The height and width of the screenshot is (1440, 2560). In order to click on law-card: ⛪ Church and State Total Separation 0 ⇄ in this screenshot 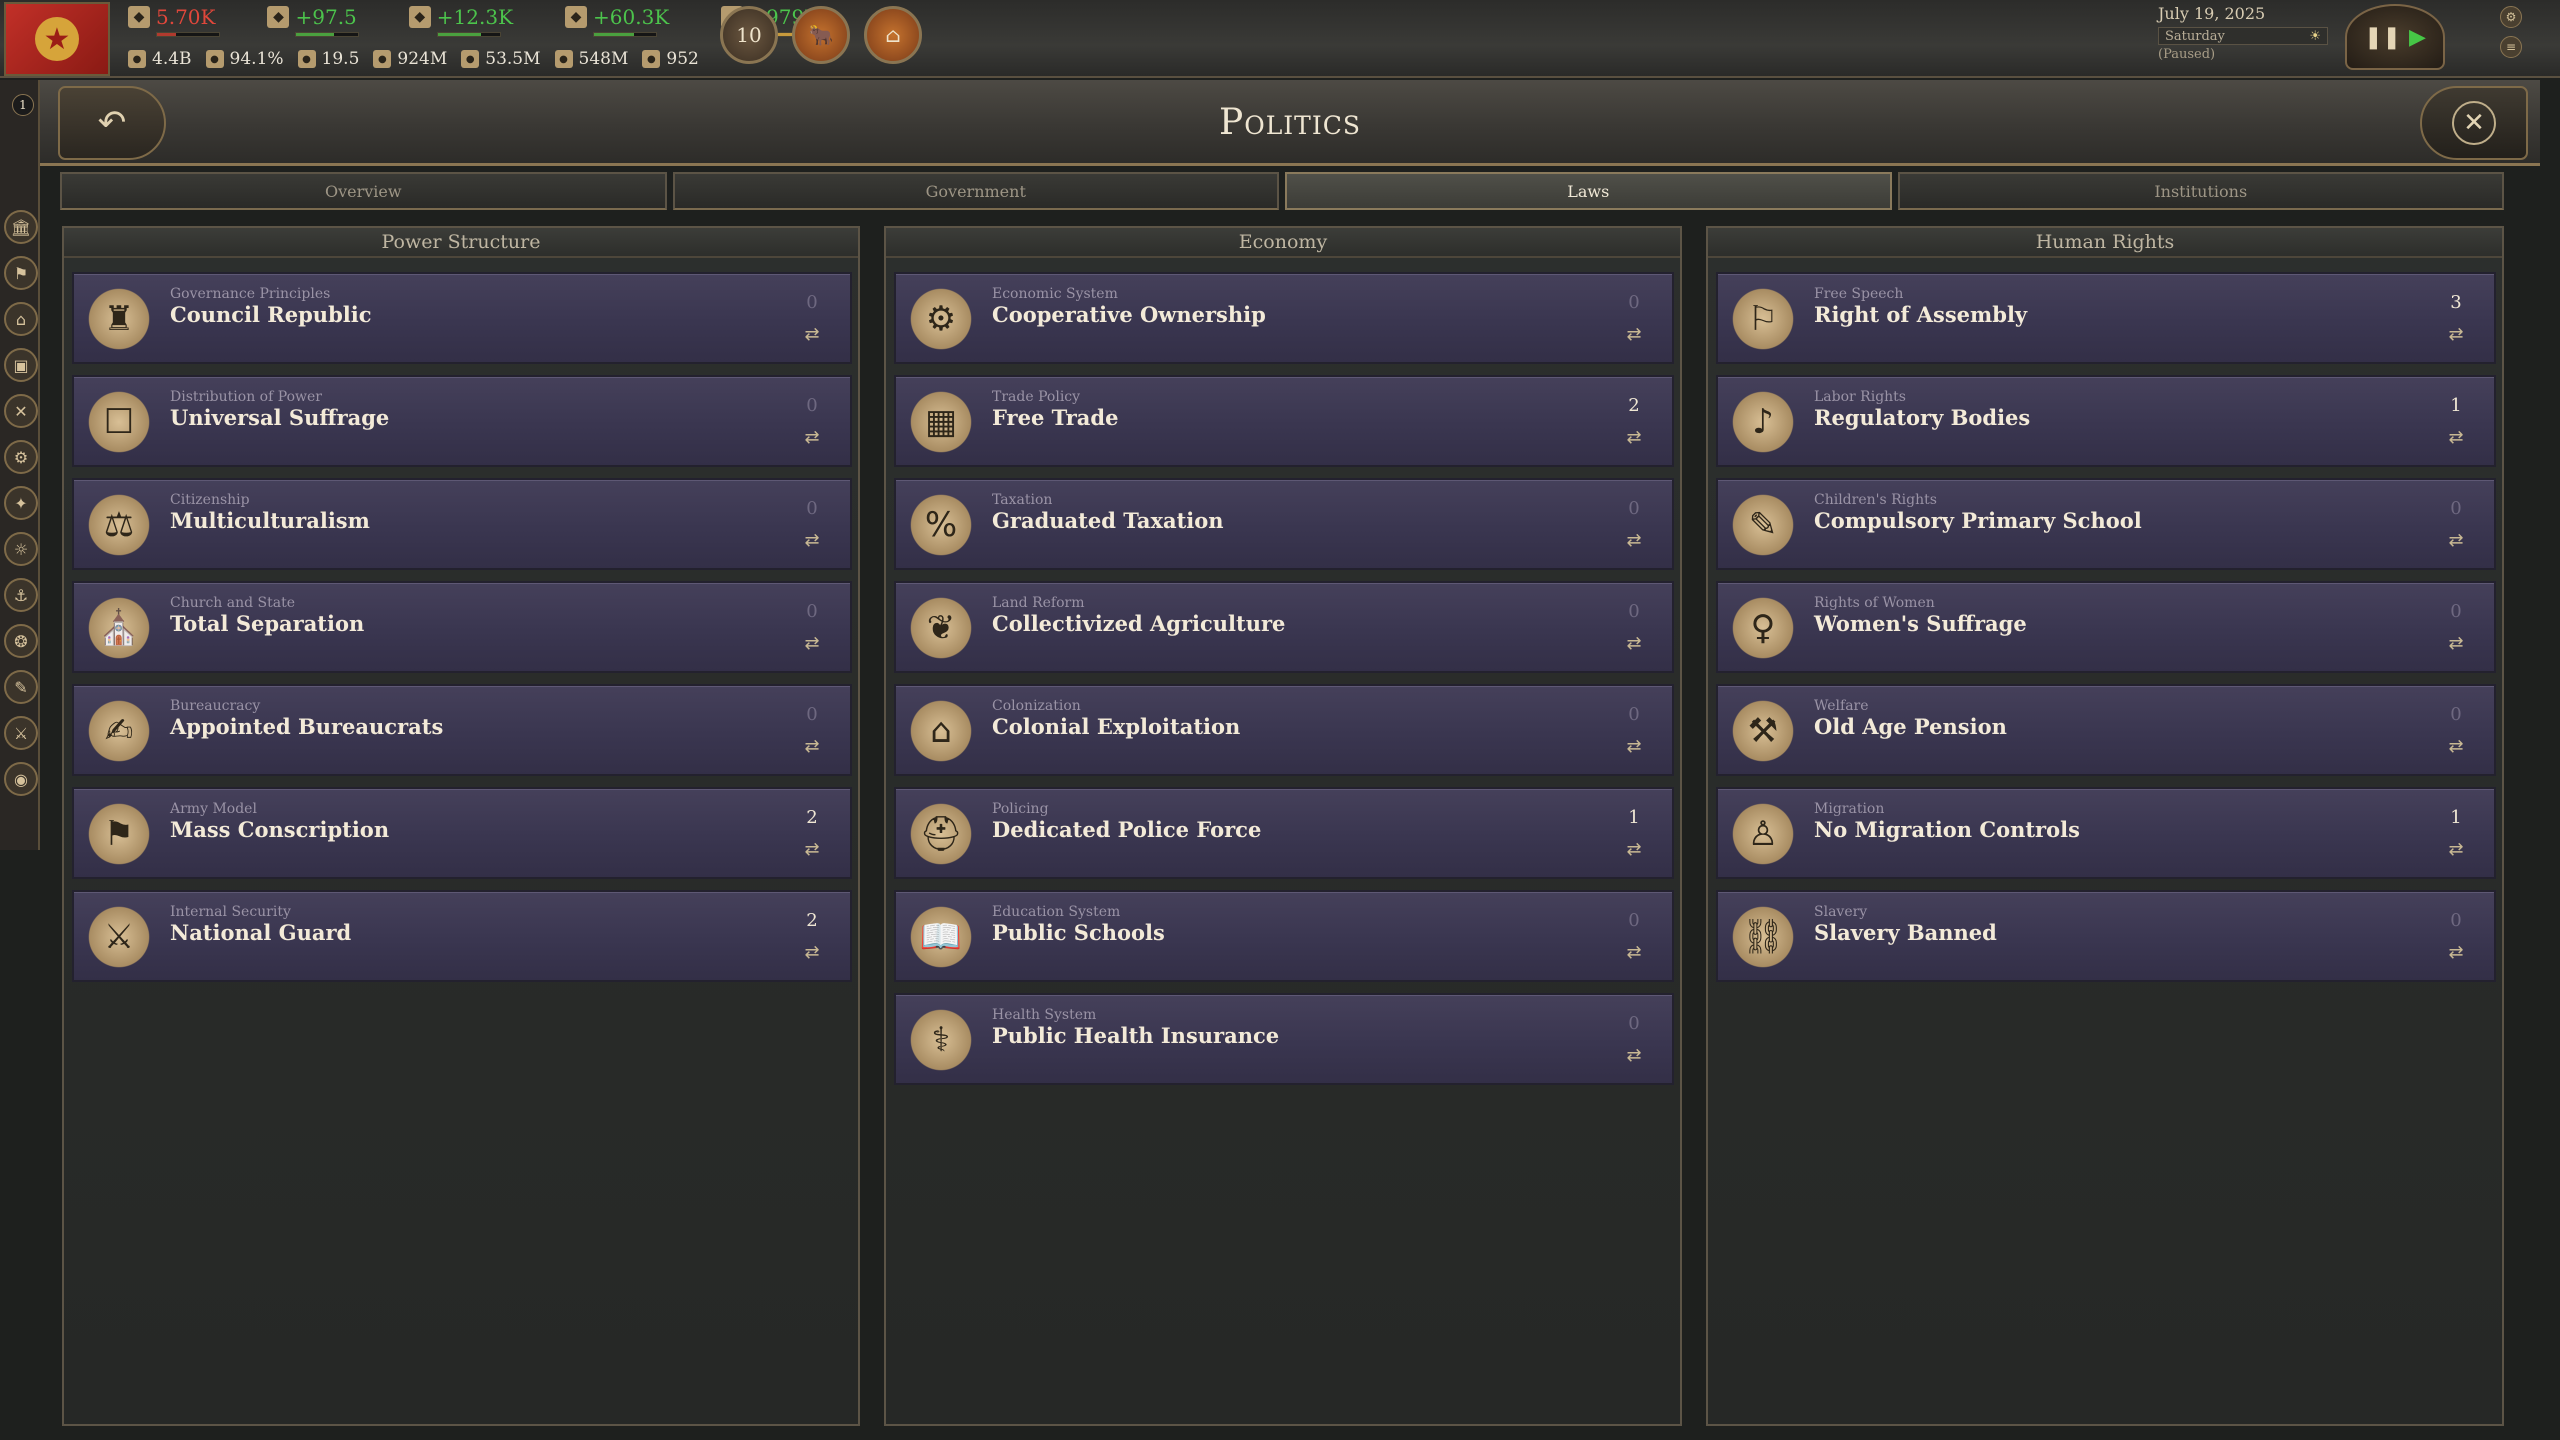, I will do `click(462, 627)`.